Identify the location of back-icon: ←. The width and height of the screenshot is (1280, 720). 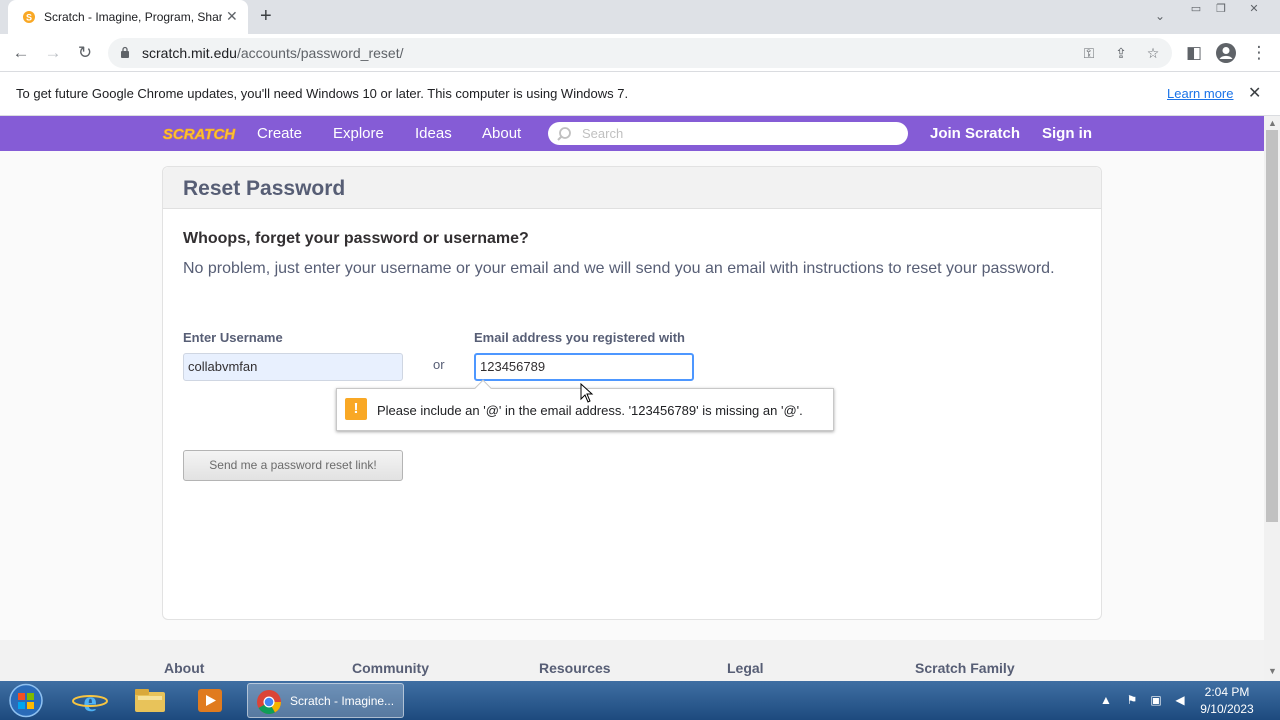
(21, 53).